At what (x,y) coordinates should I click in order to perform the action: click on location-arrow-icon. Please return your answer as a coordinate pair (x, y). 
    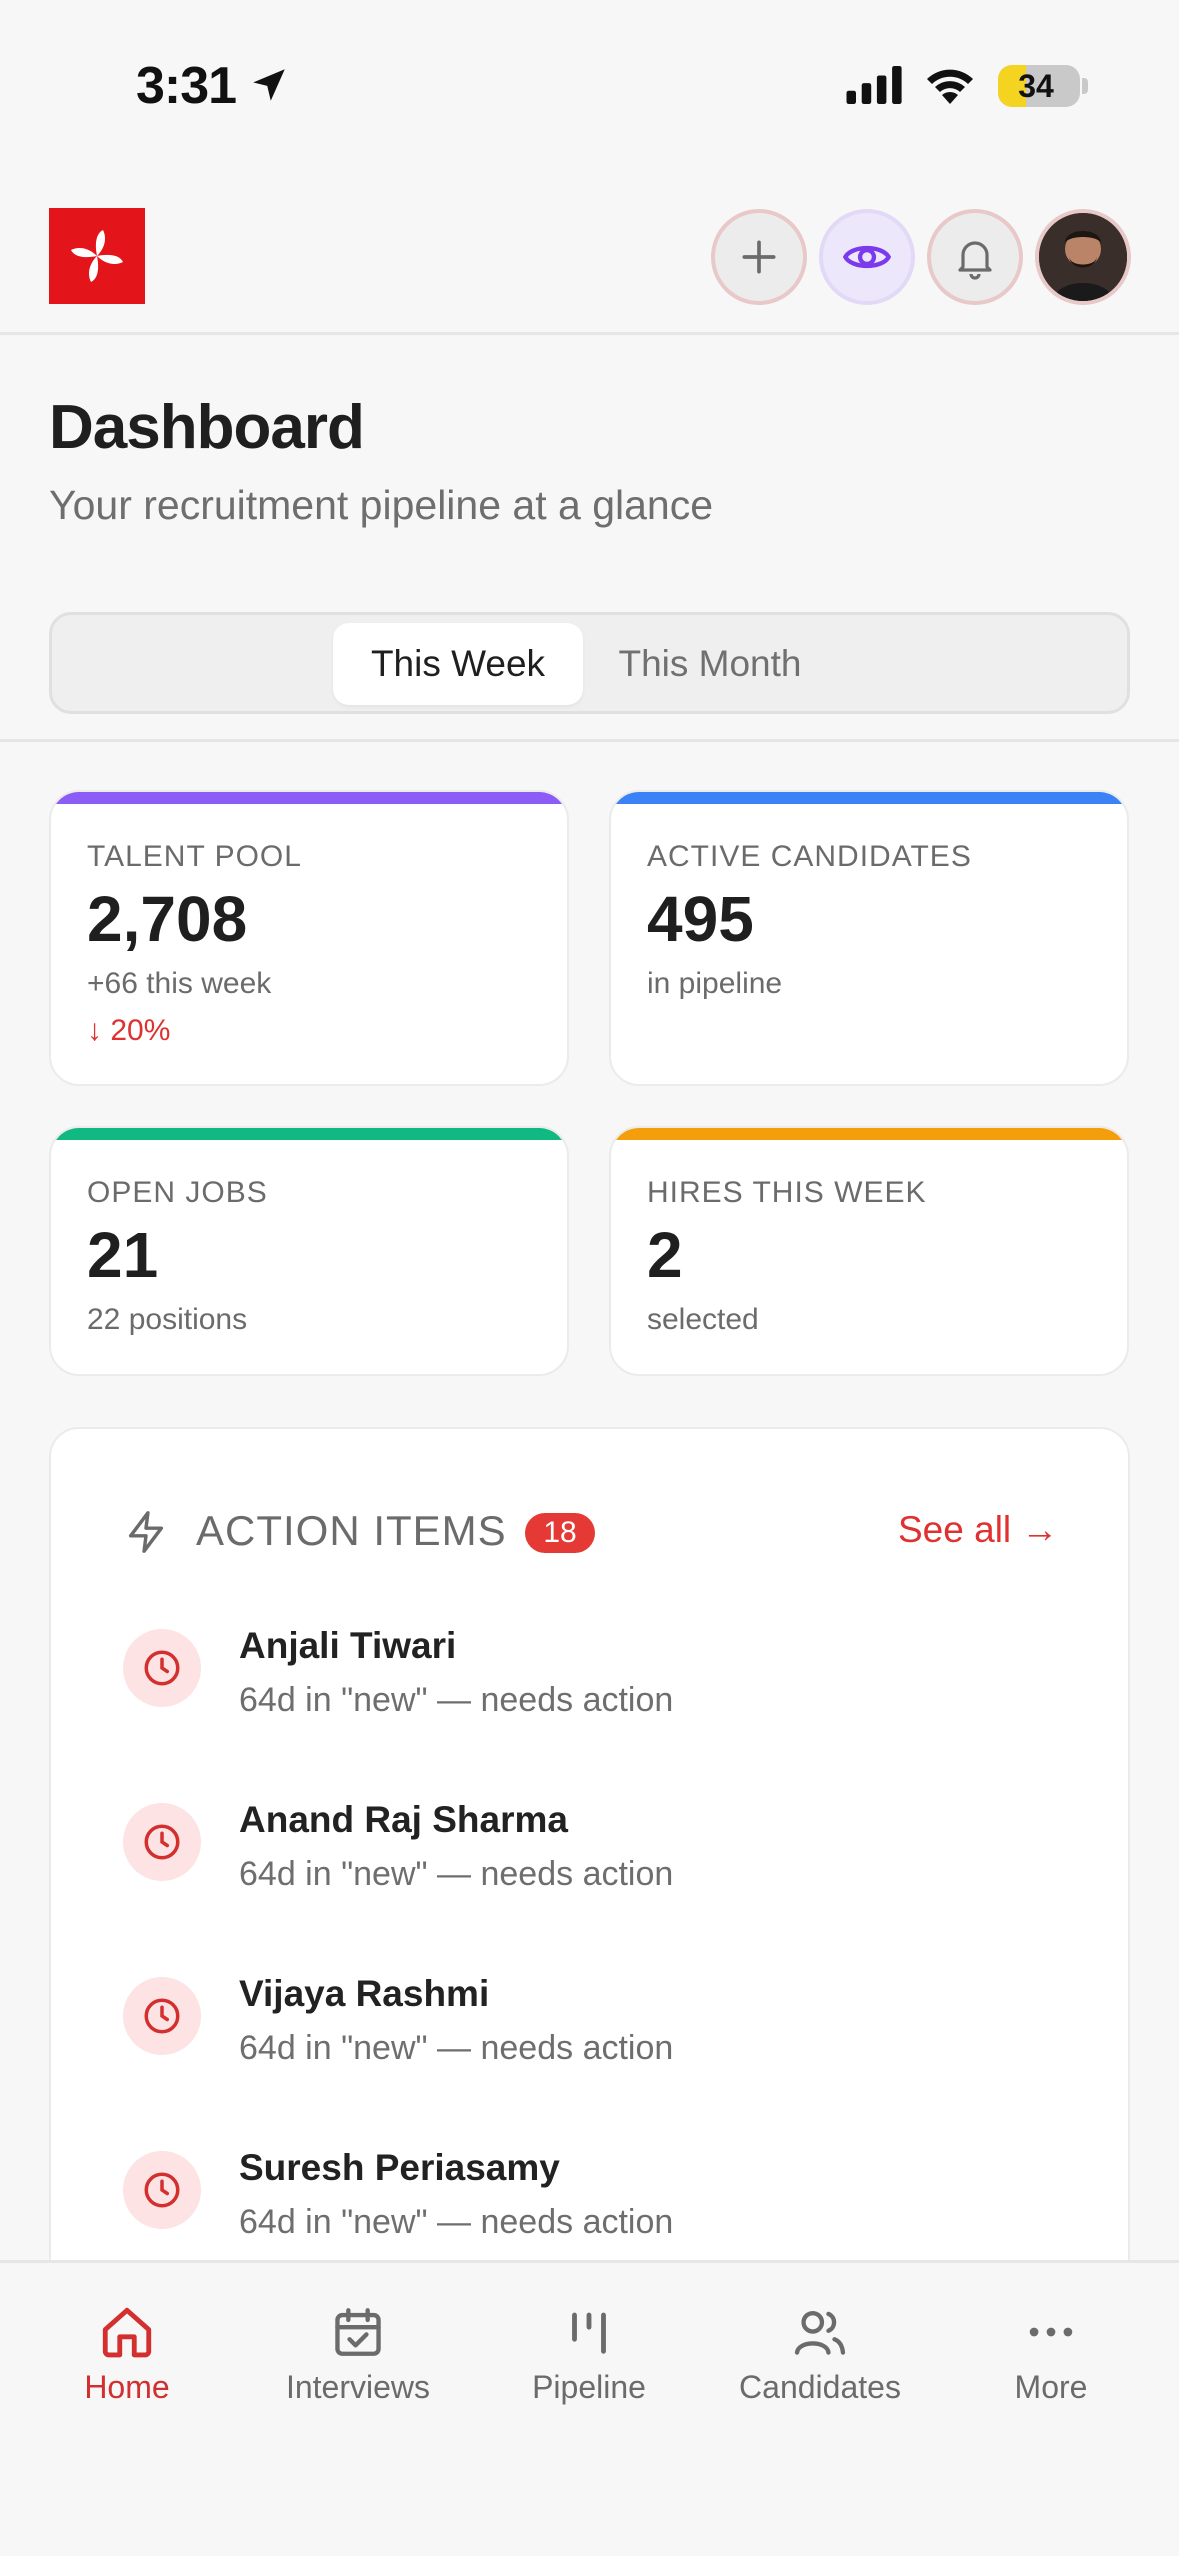
    Looking at the image, I should click on (269, 85).